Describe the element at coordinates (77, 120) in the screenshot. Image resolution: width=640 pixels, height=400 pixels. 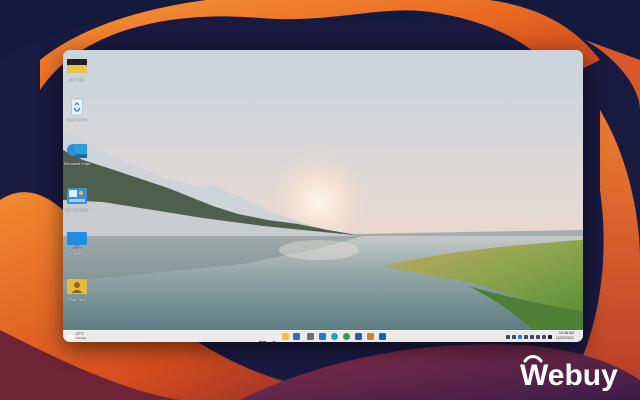
I see `desktop-icon-label: Recycle Bin` at that location.